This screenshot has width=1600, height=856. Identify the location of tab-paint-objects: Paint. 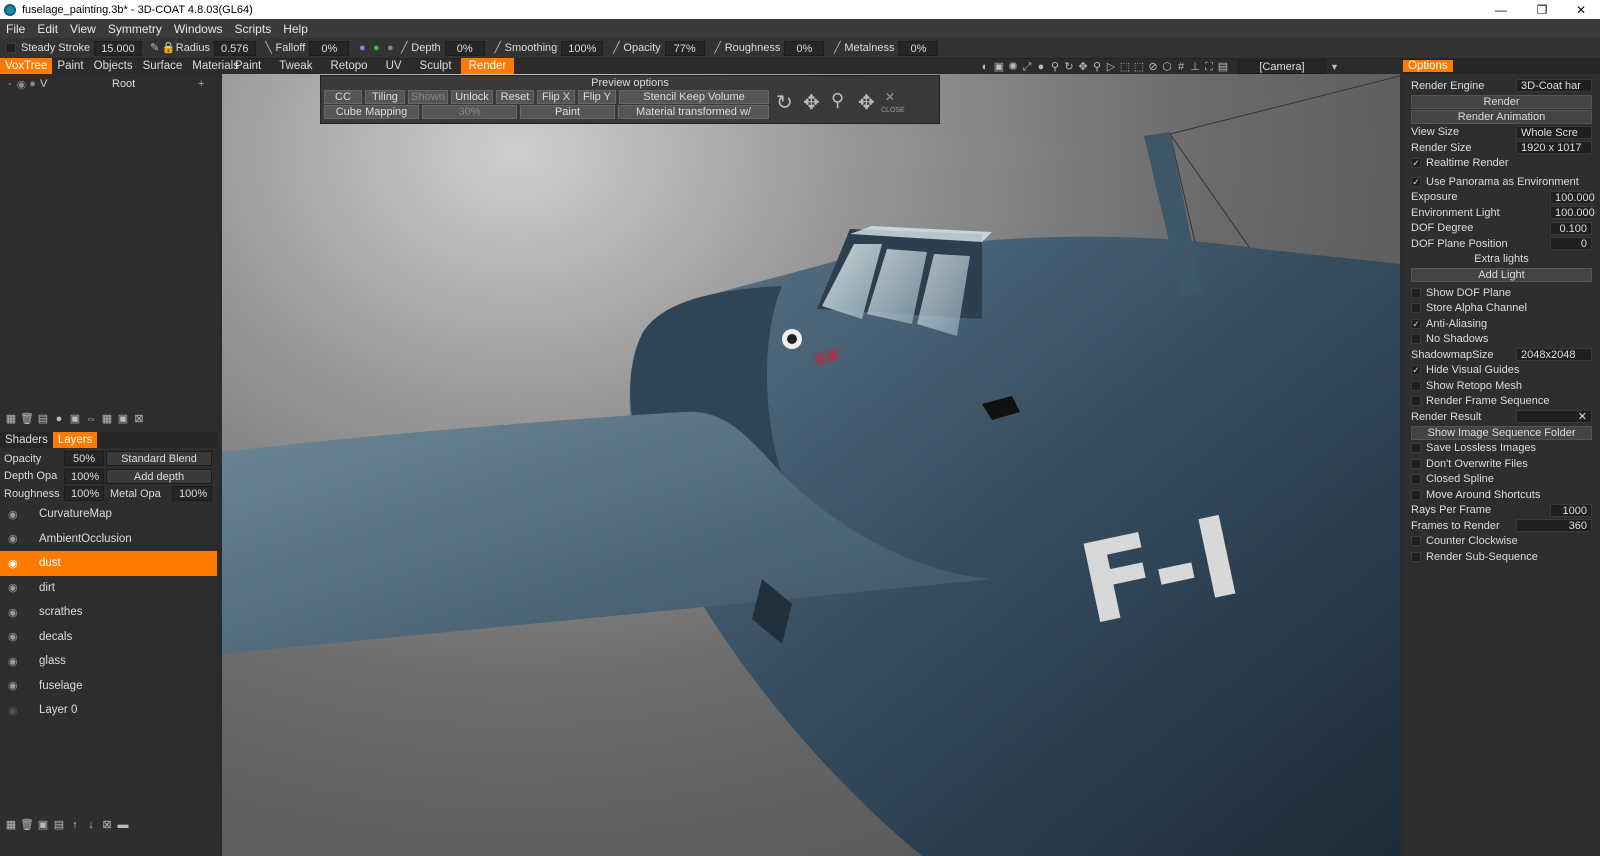
(70, 66).